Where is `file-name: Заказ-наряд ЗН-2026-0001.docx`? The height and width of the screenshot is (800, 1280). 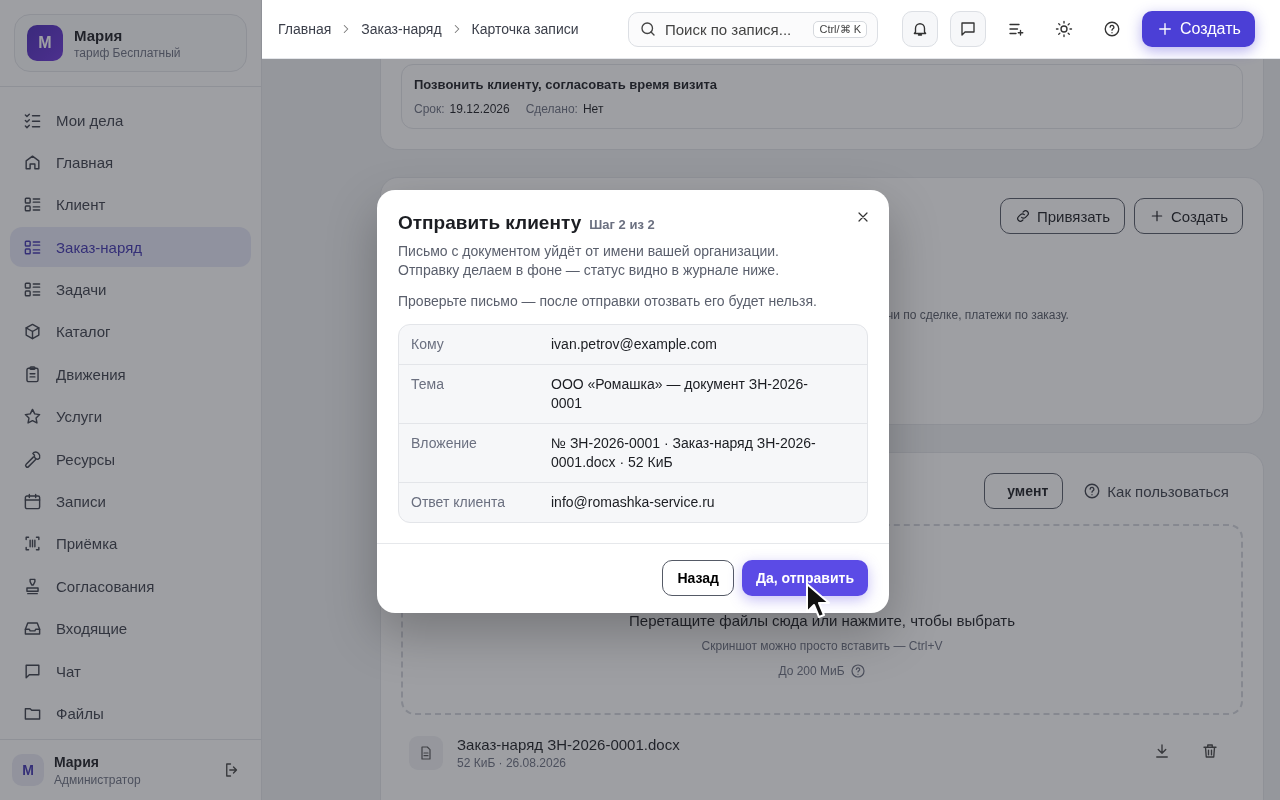 file-name: Заказ-наряд ЗН-2026-0001.docx is located at coordinates (568, 744).